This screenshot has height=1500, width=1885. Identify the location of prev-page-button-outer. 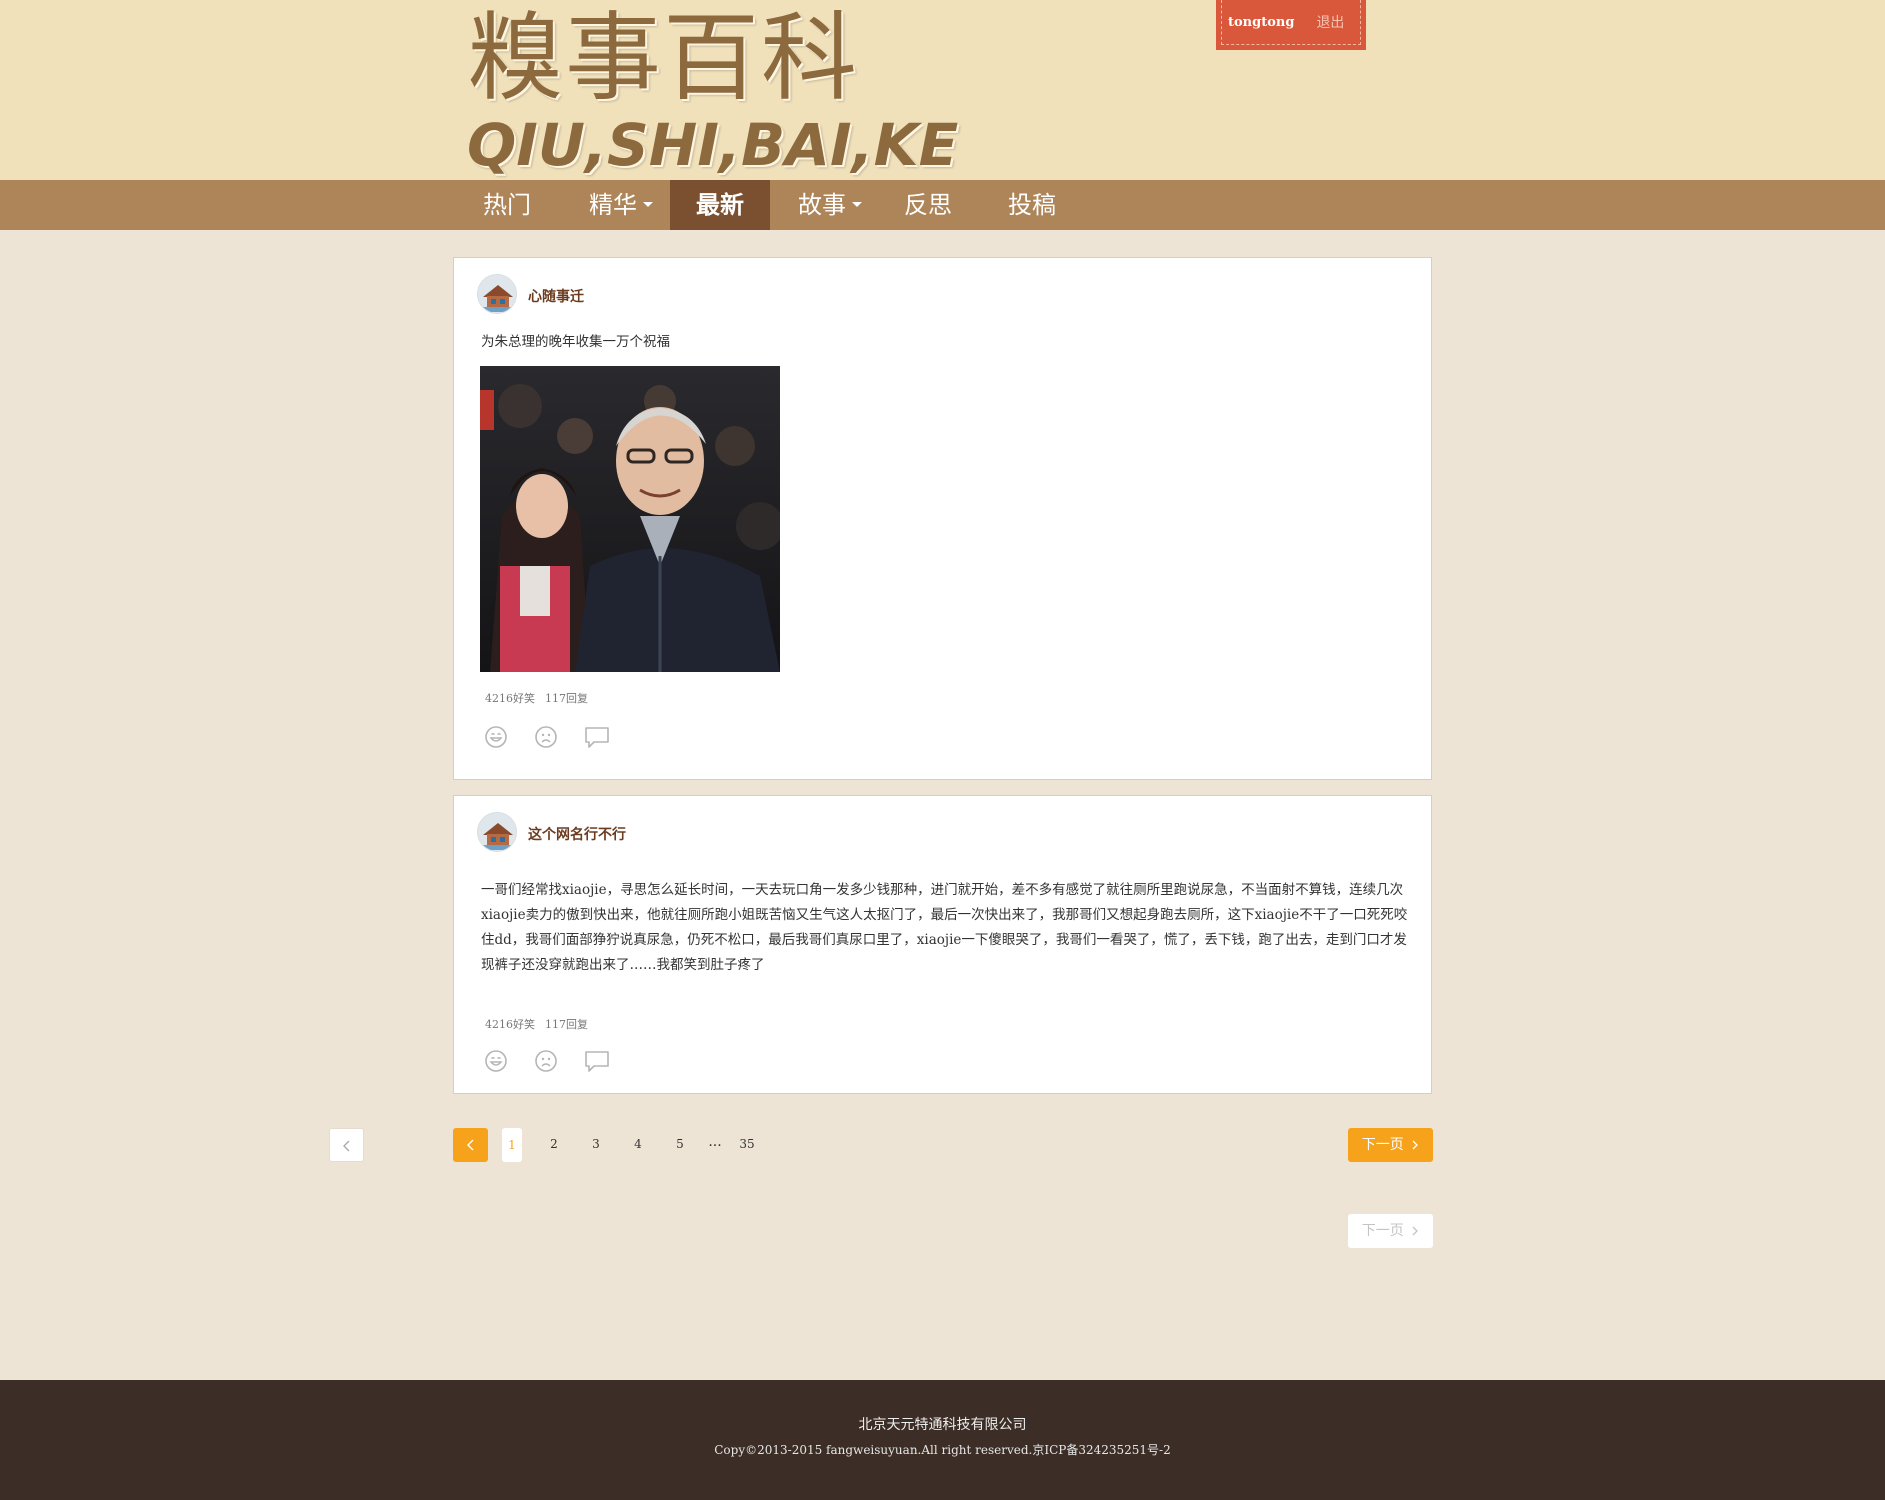
(346, 1145).